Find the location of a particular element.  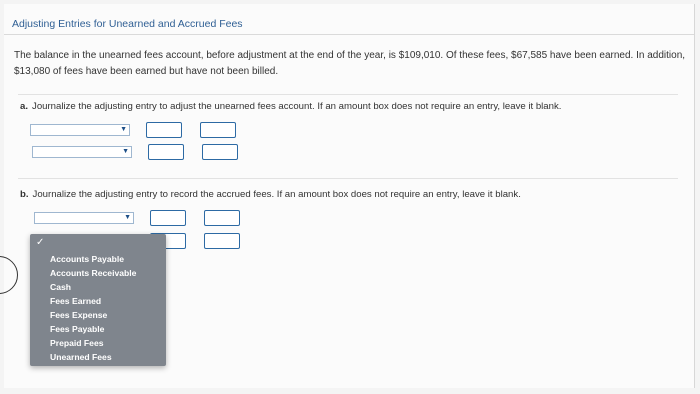

part-a-row1-account-select: ▼ is located at coordinates (80, 130).